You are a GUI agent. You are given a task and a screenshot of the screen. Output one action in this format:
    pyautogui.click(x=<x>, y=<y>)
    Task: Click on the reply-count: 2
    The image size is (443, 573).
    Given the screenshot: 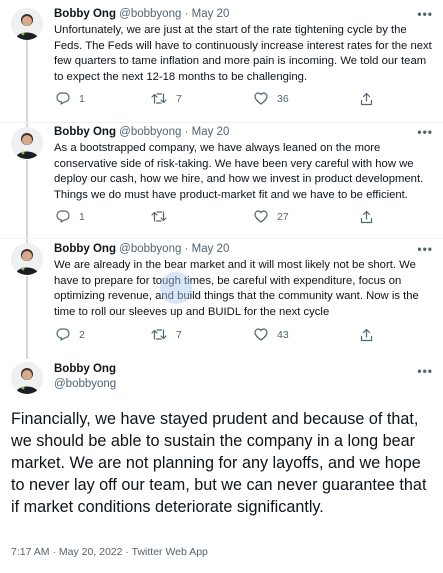 What is the action you would take?
    pyautogui.click(x=82, y=334)
    